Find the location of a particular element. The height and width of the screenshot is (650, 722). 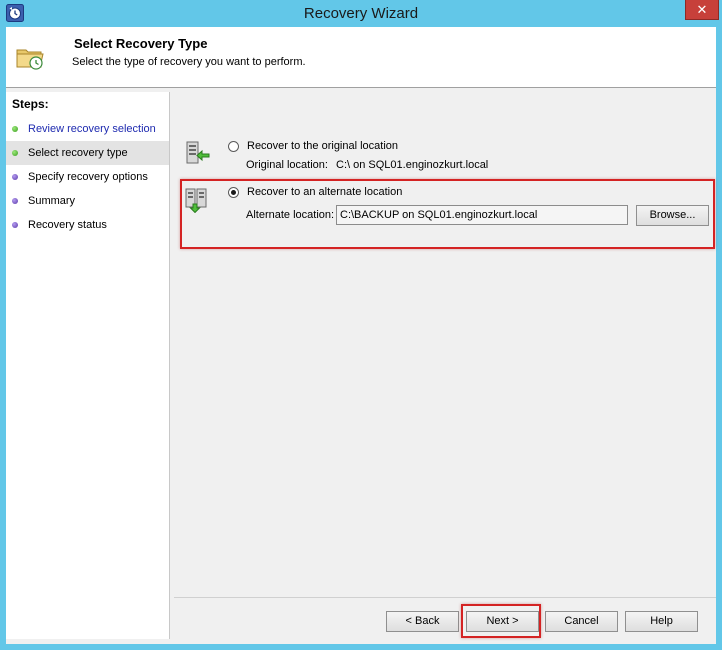

cancel-button: Cancel is located at coordinates (581, 621).